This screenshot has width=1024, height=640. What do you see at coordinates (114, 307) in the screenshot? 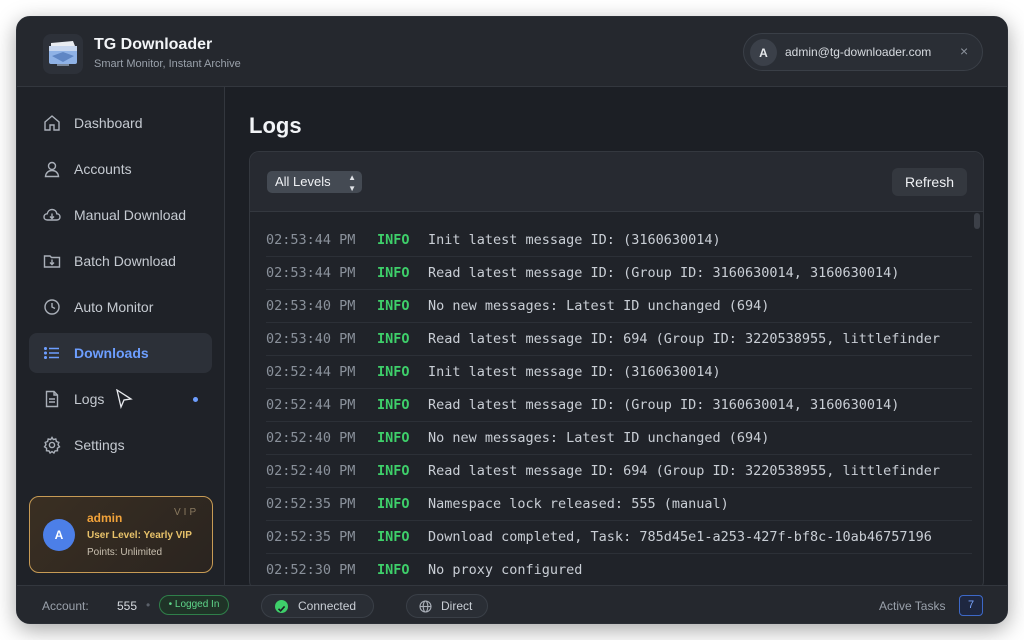
I see `sidebar-item-label: Auto Monitor` at bounding box center [114, 307].